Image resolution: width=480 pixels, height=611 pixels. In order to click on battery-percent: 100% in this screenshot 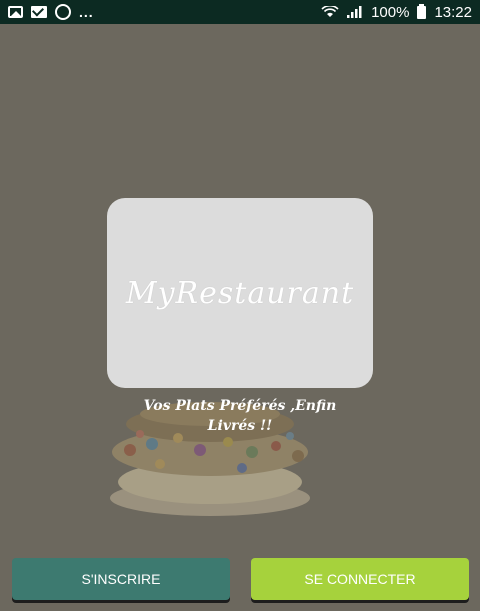, I will do `click(390, 12)`.